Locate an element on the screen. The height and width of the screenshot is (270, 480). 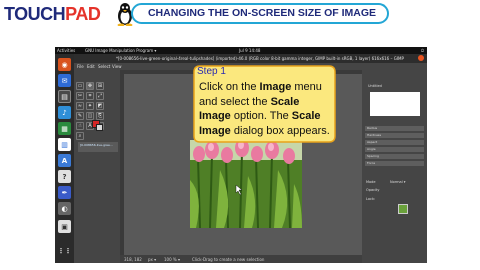
libreoffice-writer-icon: ▦ is located at coordinates (64, 128).